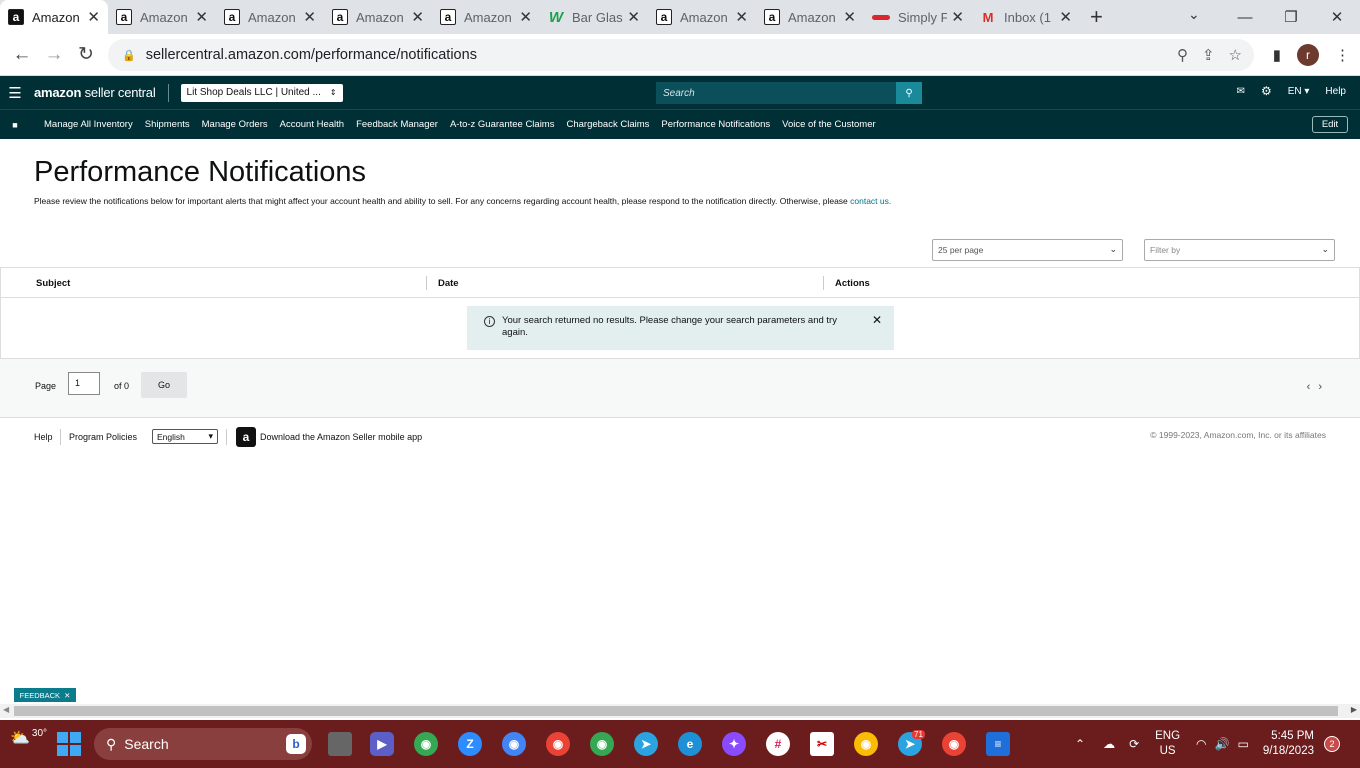 The image size is (1360, 768). Describe the element at coordinates (1182, 55) in the screenshot. I see `zoom-icon: ⚲` at that location.